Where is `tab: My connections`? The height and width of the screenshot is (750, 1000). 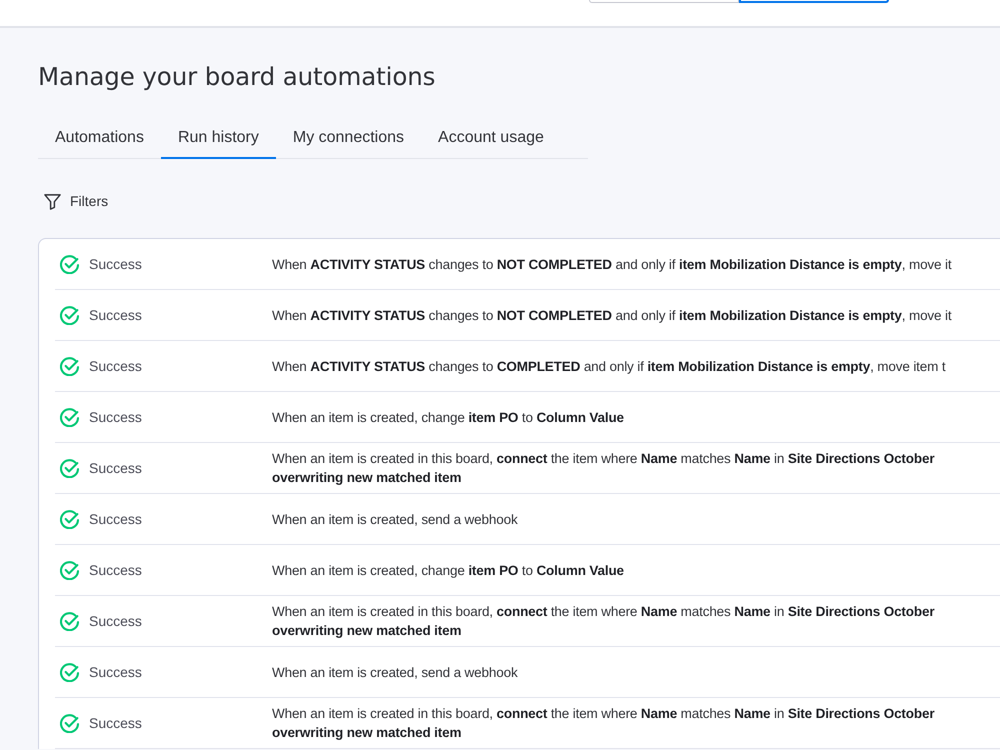
tab: My connections is located at coordinates (349, 138).